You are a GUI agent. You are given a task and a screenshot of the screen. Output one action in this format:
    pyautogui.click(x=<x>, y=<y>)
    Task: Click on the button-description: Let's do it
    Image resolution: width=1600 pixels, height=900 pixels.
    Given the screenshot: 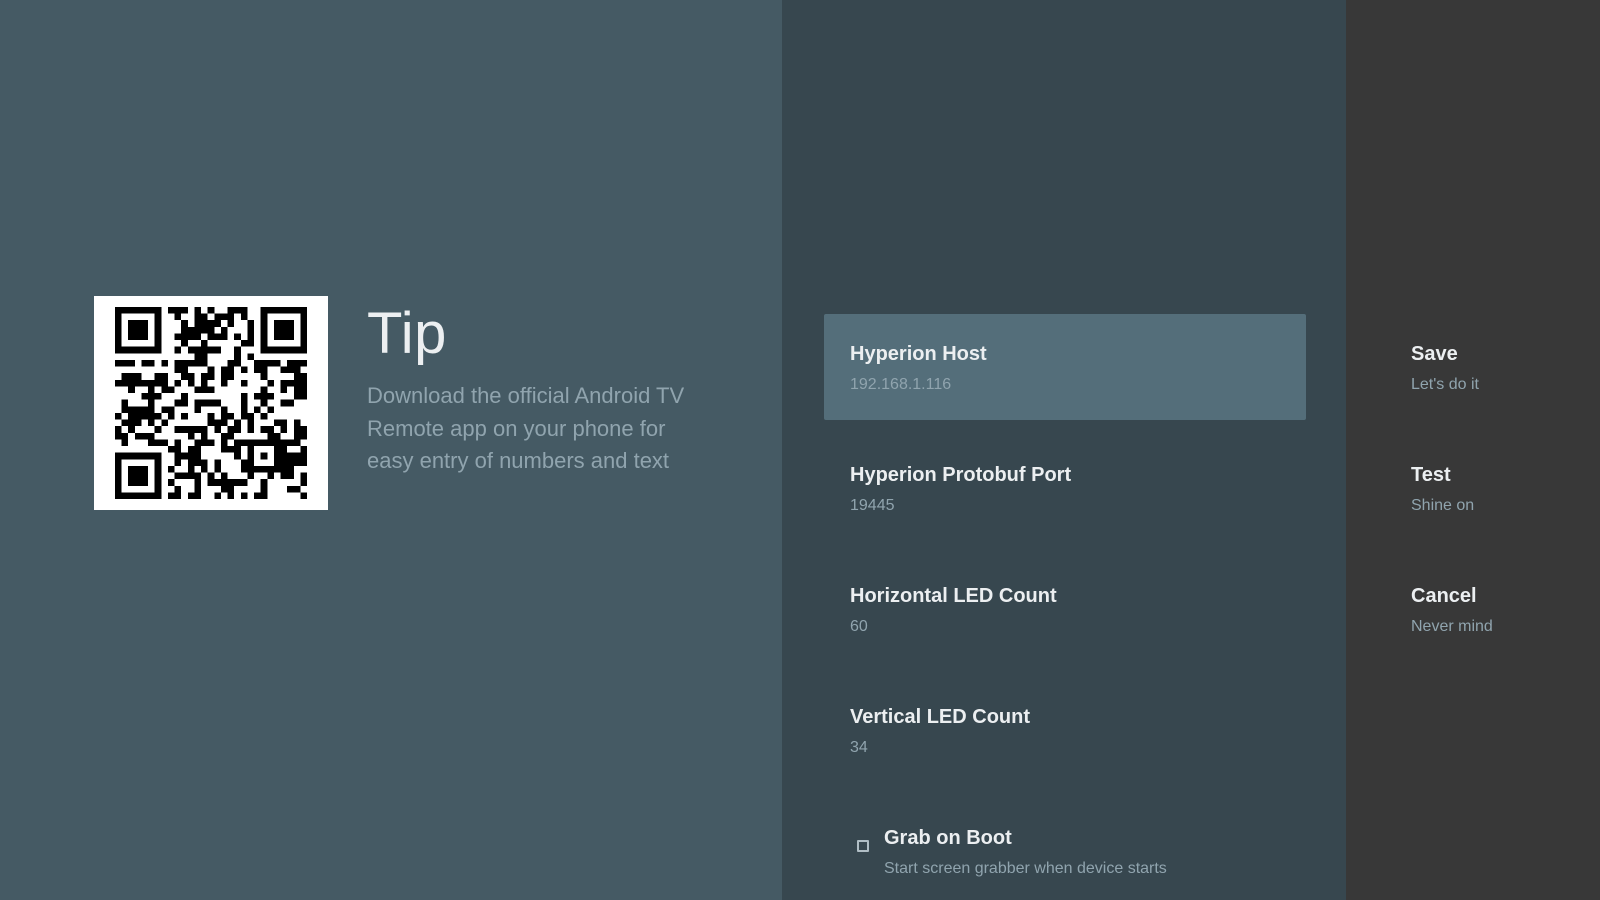 What is the action you would take?
    pyautogui.click(x=1445, y=384)
    